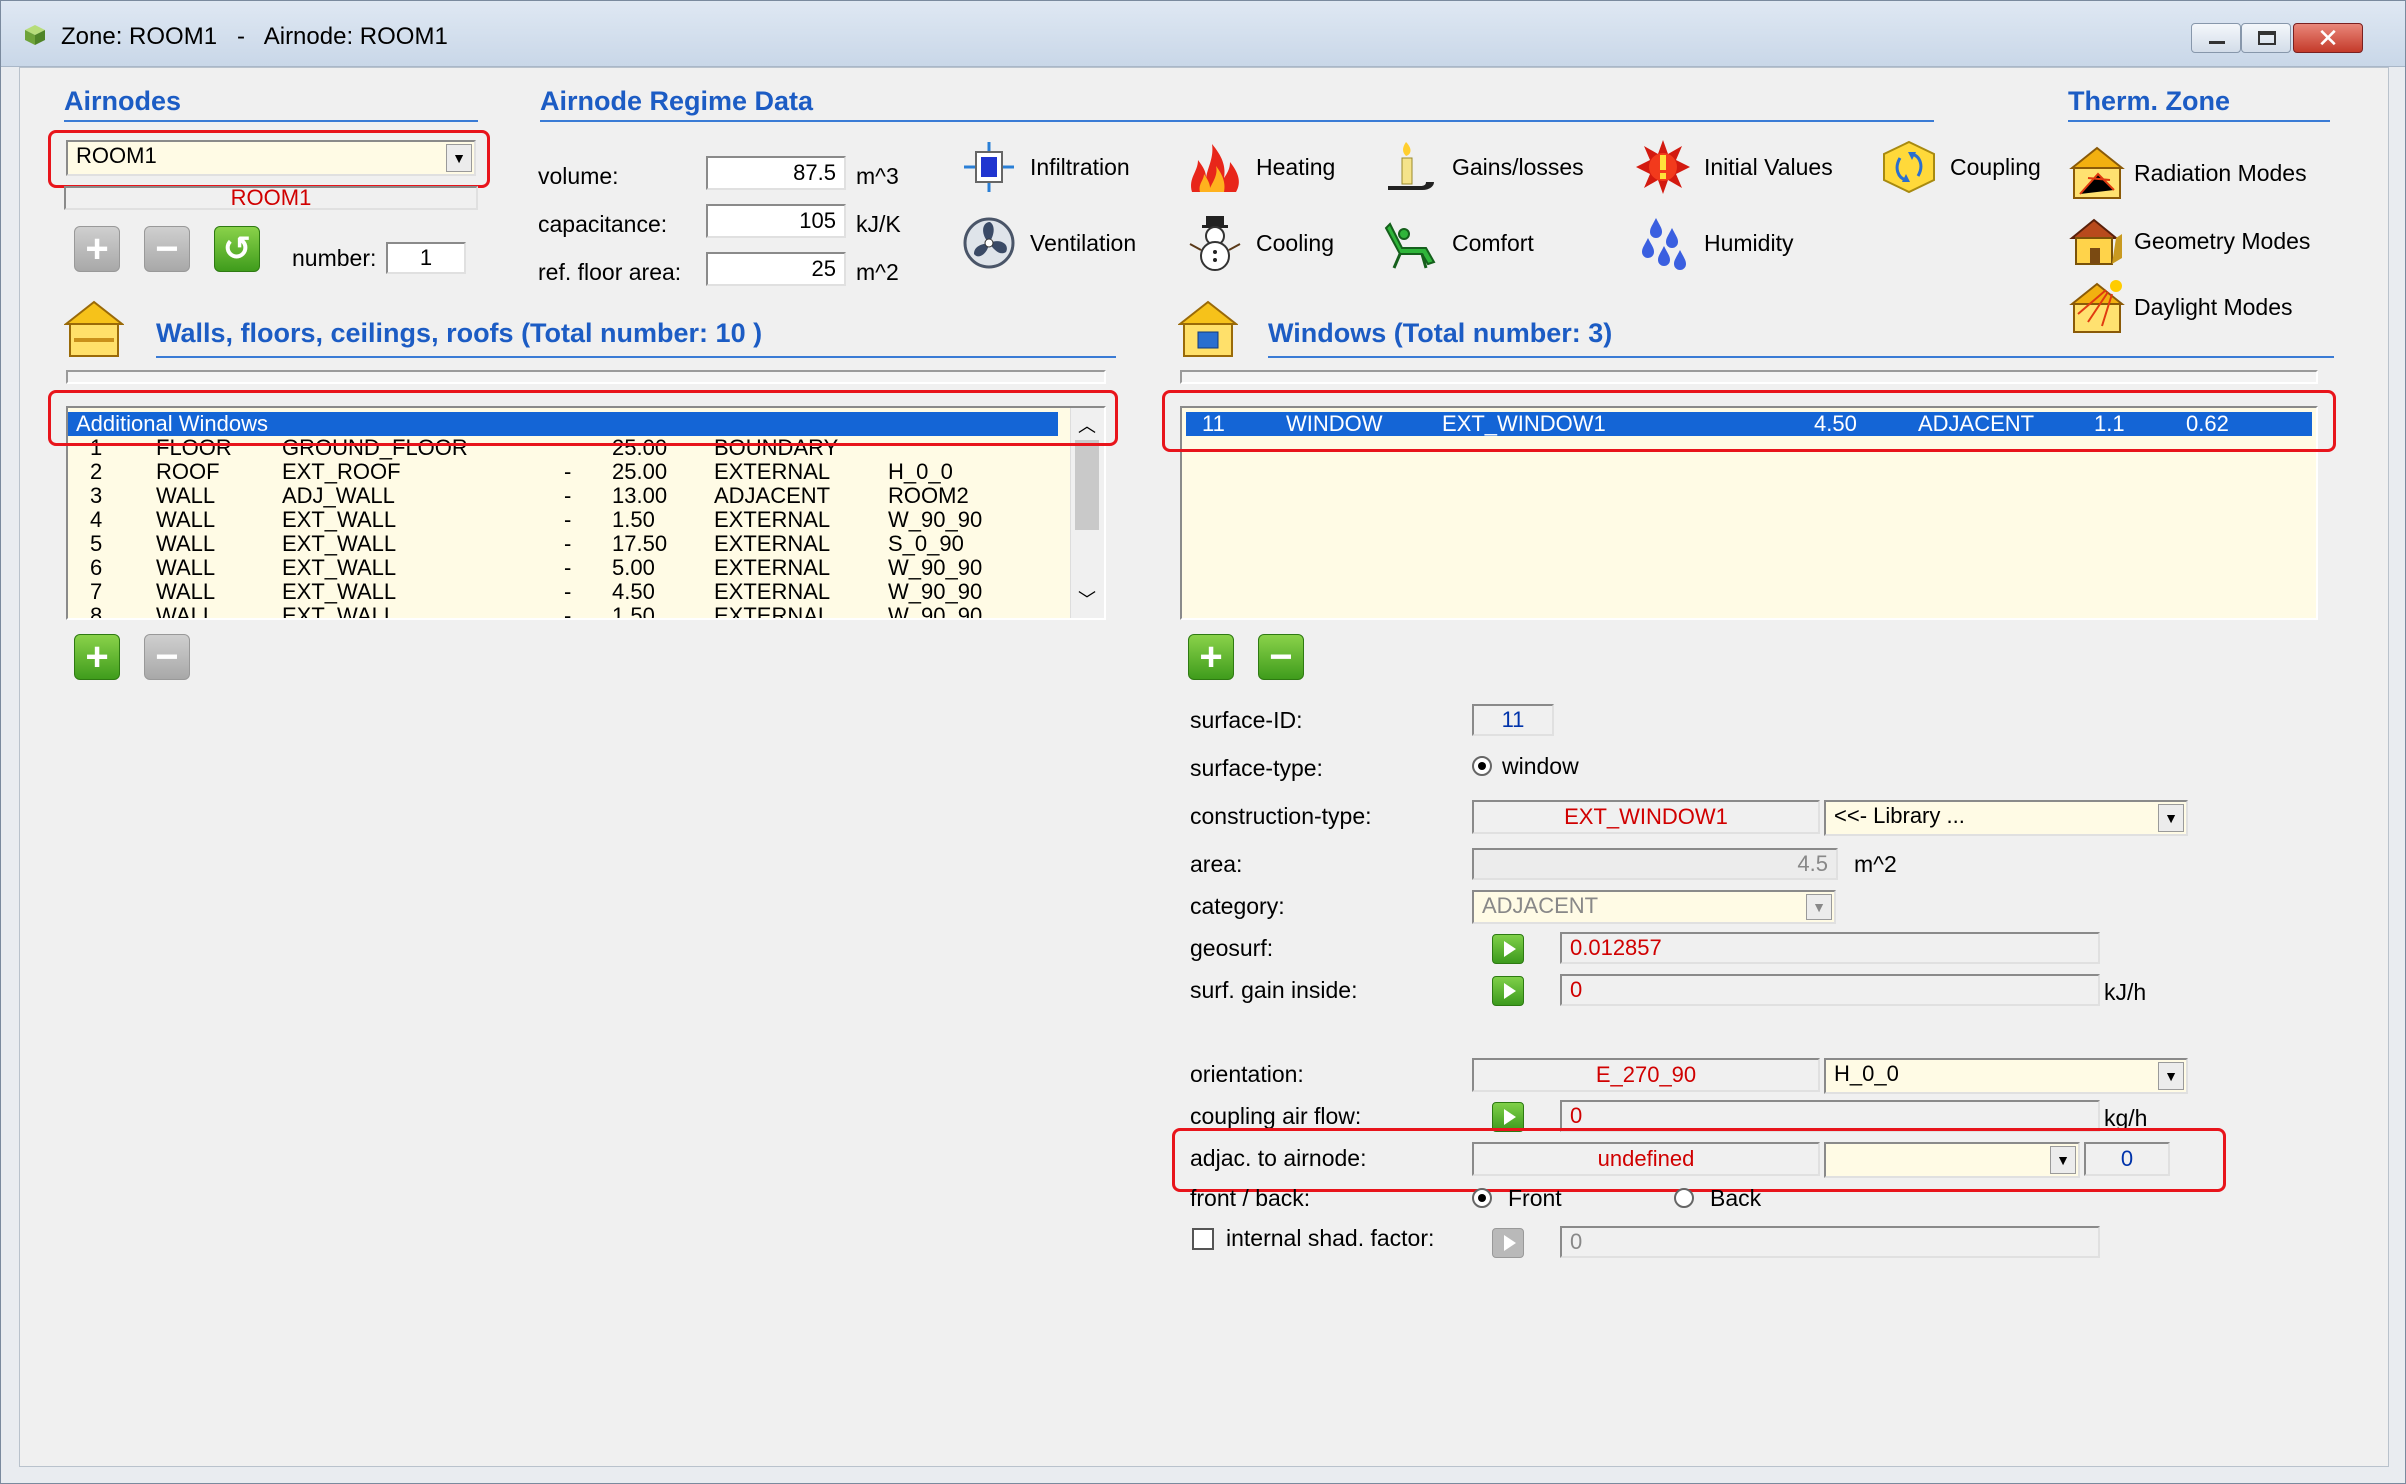  Describe the element at coordinates (2266, 38) in the screenshot. I see `maximize-icon` at that location.